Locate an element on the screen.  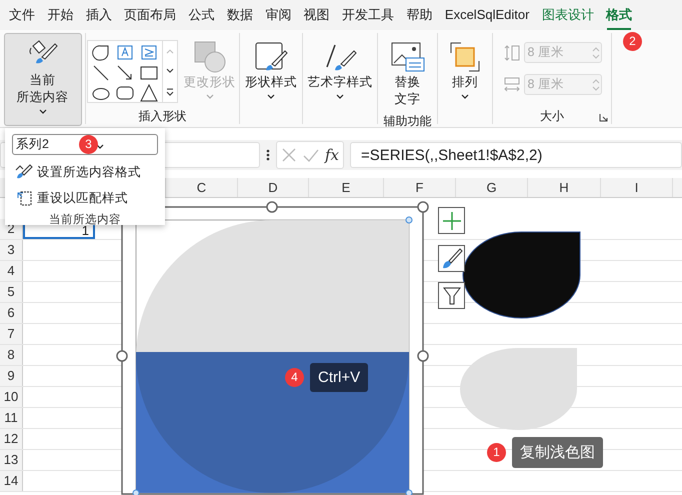
text-box-icon is located at coordinates (124, 52).